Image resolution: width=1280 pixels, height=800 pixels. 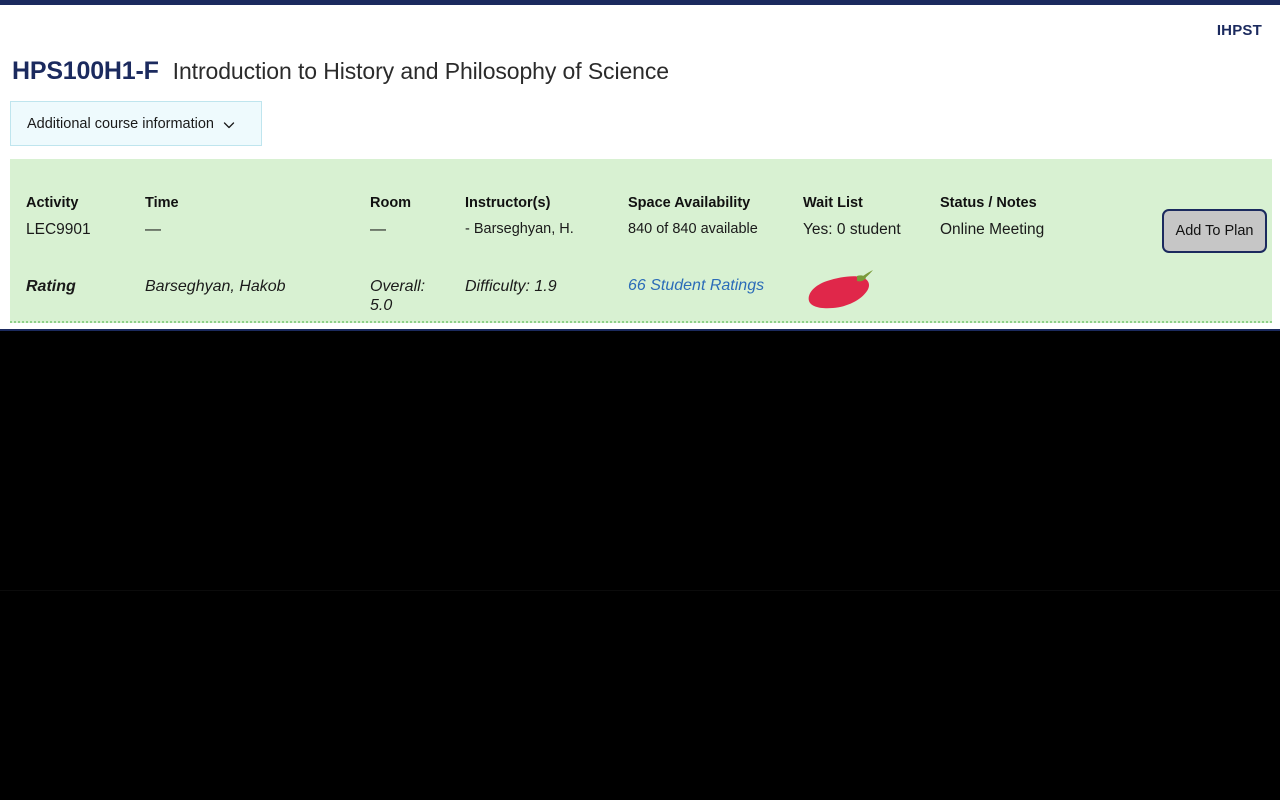 What do you see at coordinates (843, 289) in the screenshot?
I see `chili-pepper-icon` at bounding box center [843, 289].